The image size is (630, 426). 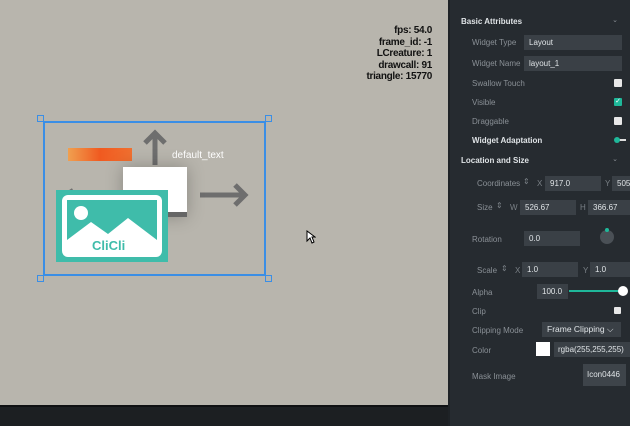 I want to click on rotation-field: 0.0, so click(x=552, y=238).